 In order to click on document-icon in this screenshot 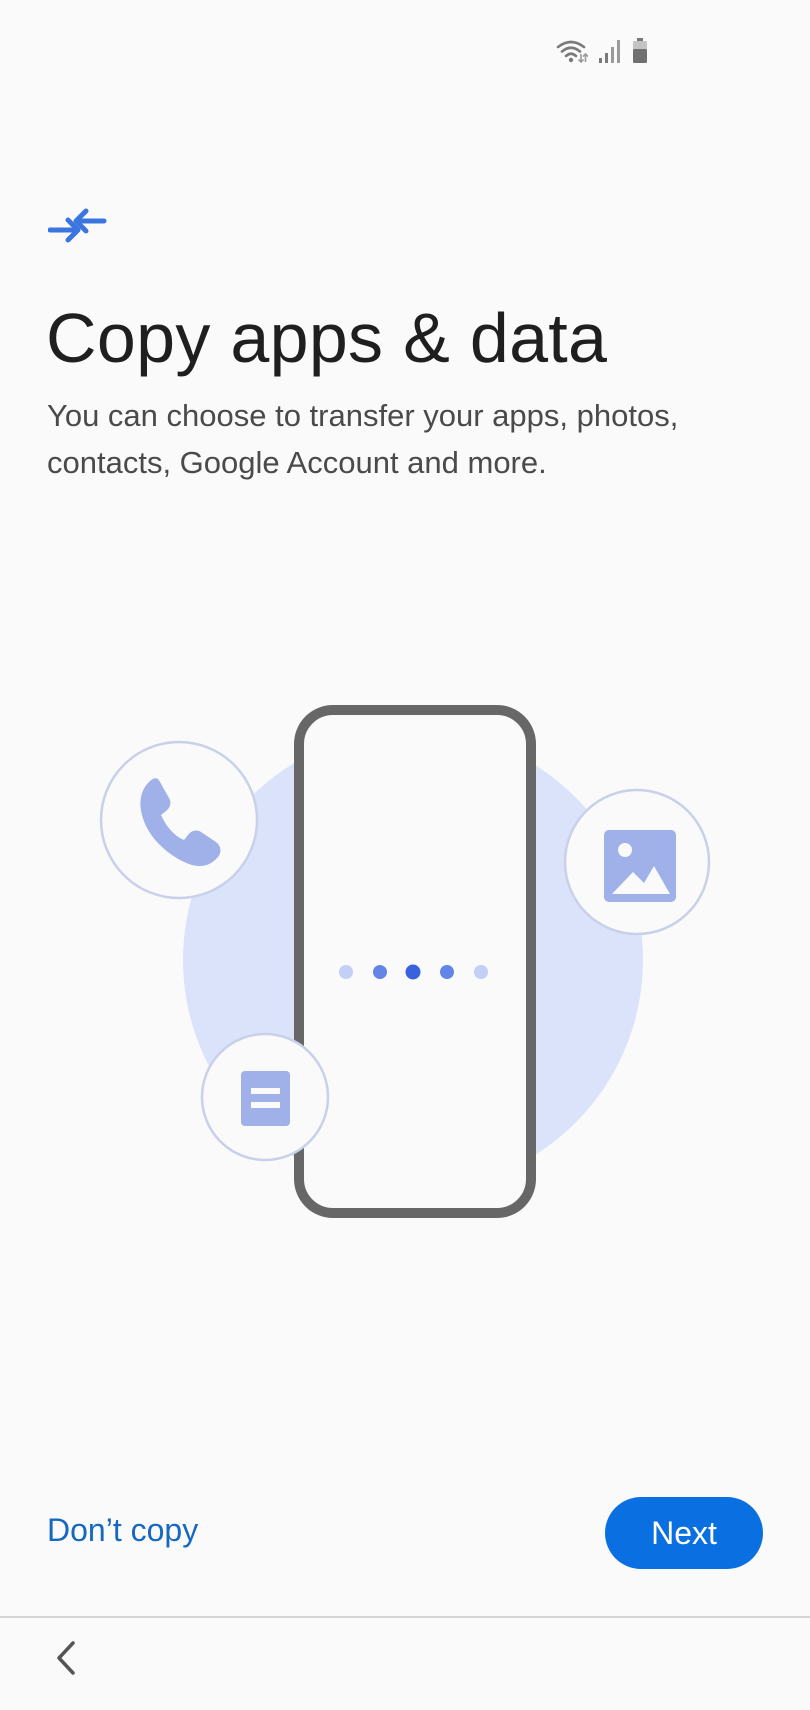, I will do `click(265, 1097)`.